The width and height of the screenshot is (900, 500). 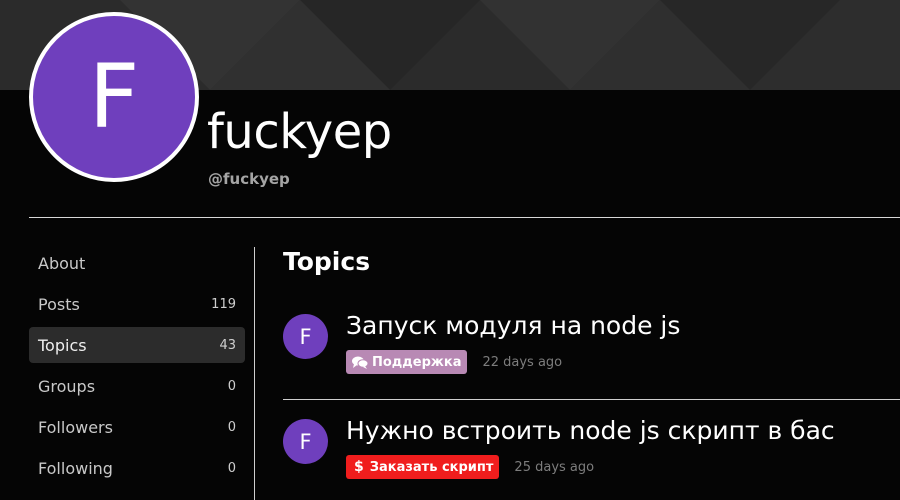 I want to click on header-divider, so click(x=464, y=217).